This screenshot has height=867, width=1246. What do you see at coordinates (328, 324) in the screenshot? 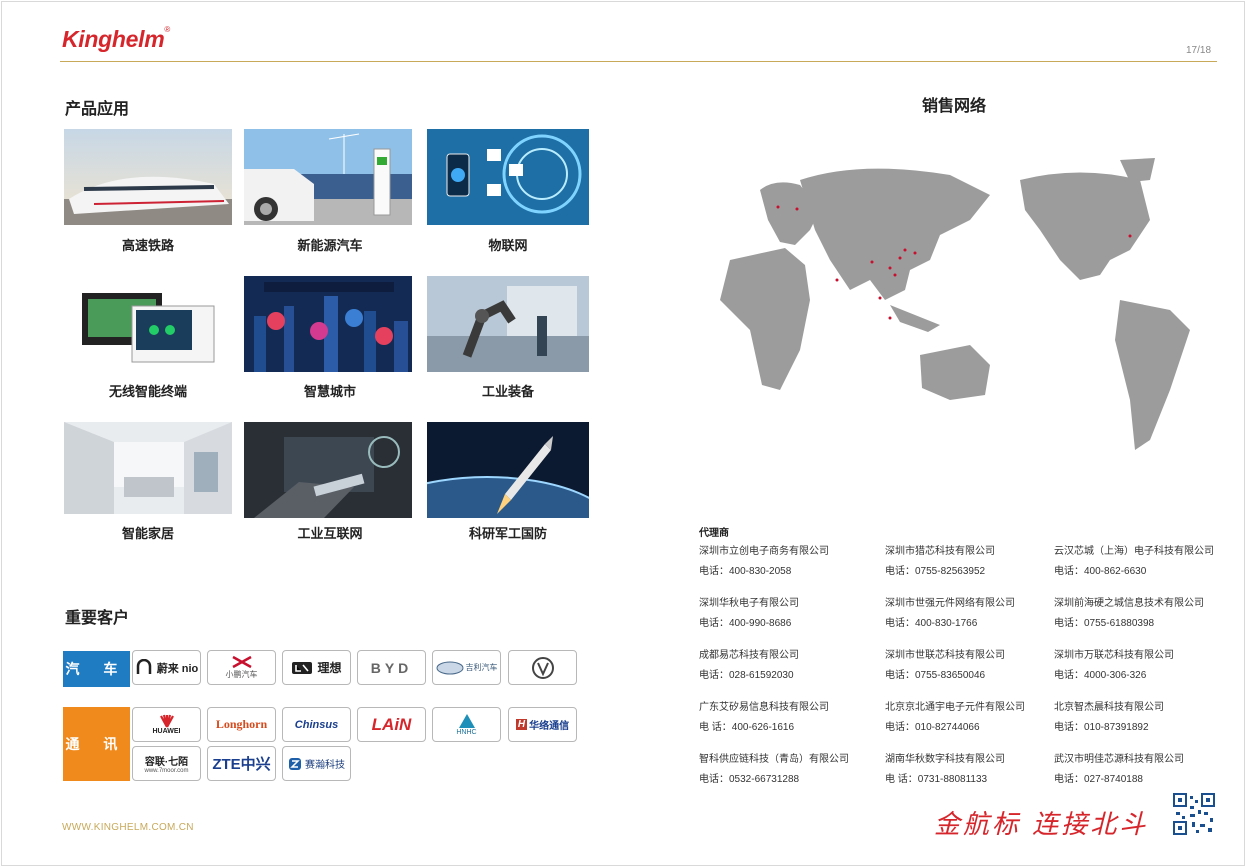
I see `smart-city-photo` at bounding box center [328, 324].